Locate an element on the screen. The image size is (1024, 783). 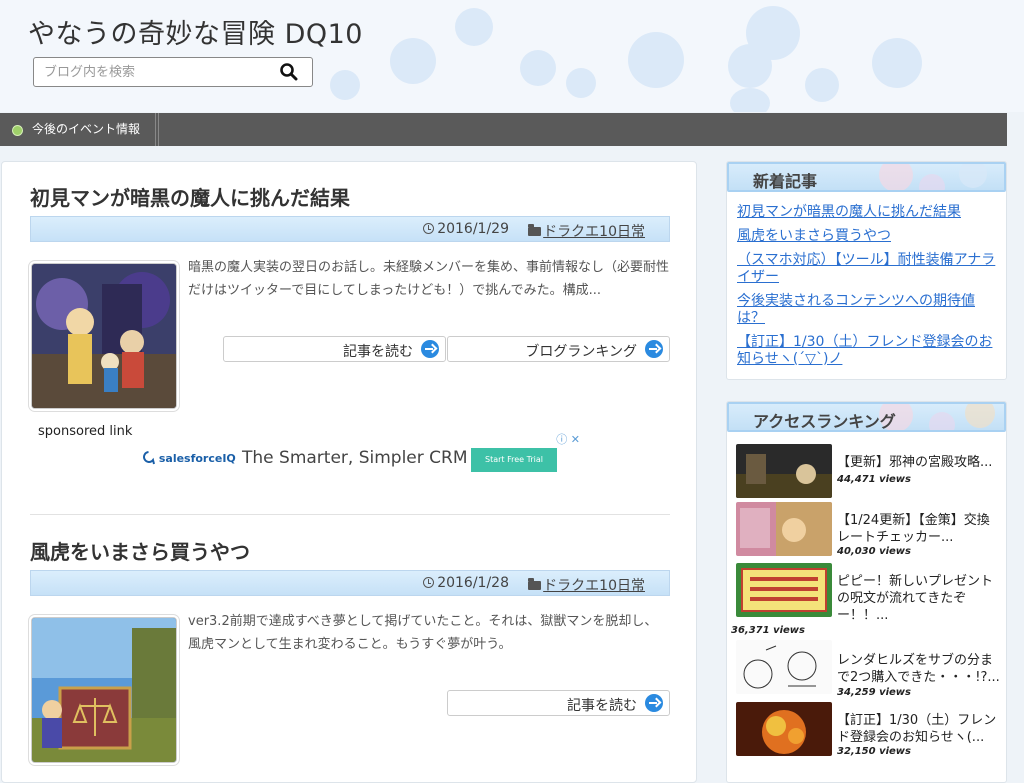
sponsored-label: sponsored link is located at coordinates (85, 431).